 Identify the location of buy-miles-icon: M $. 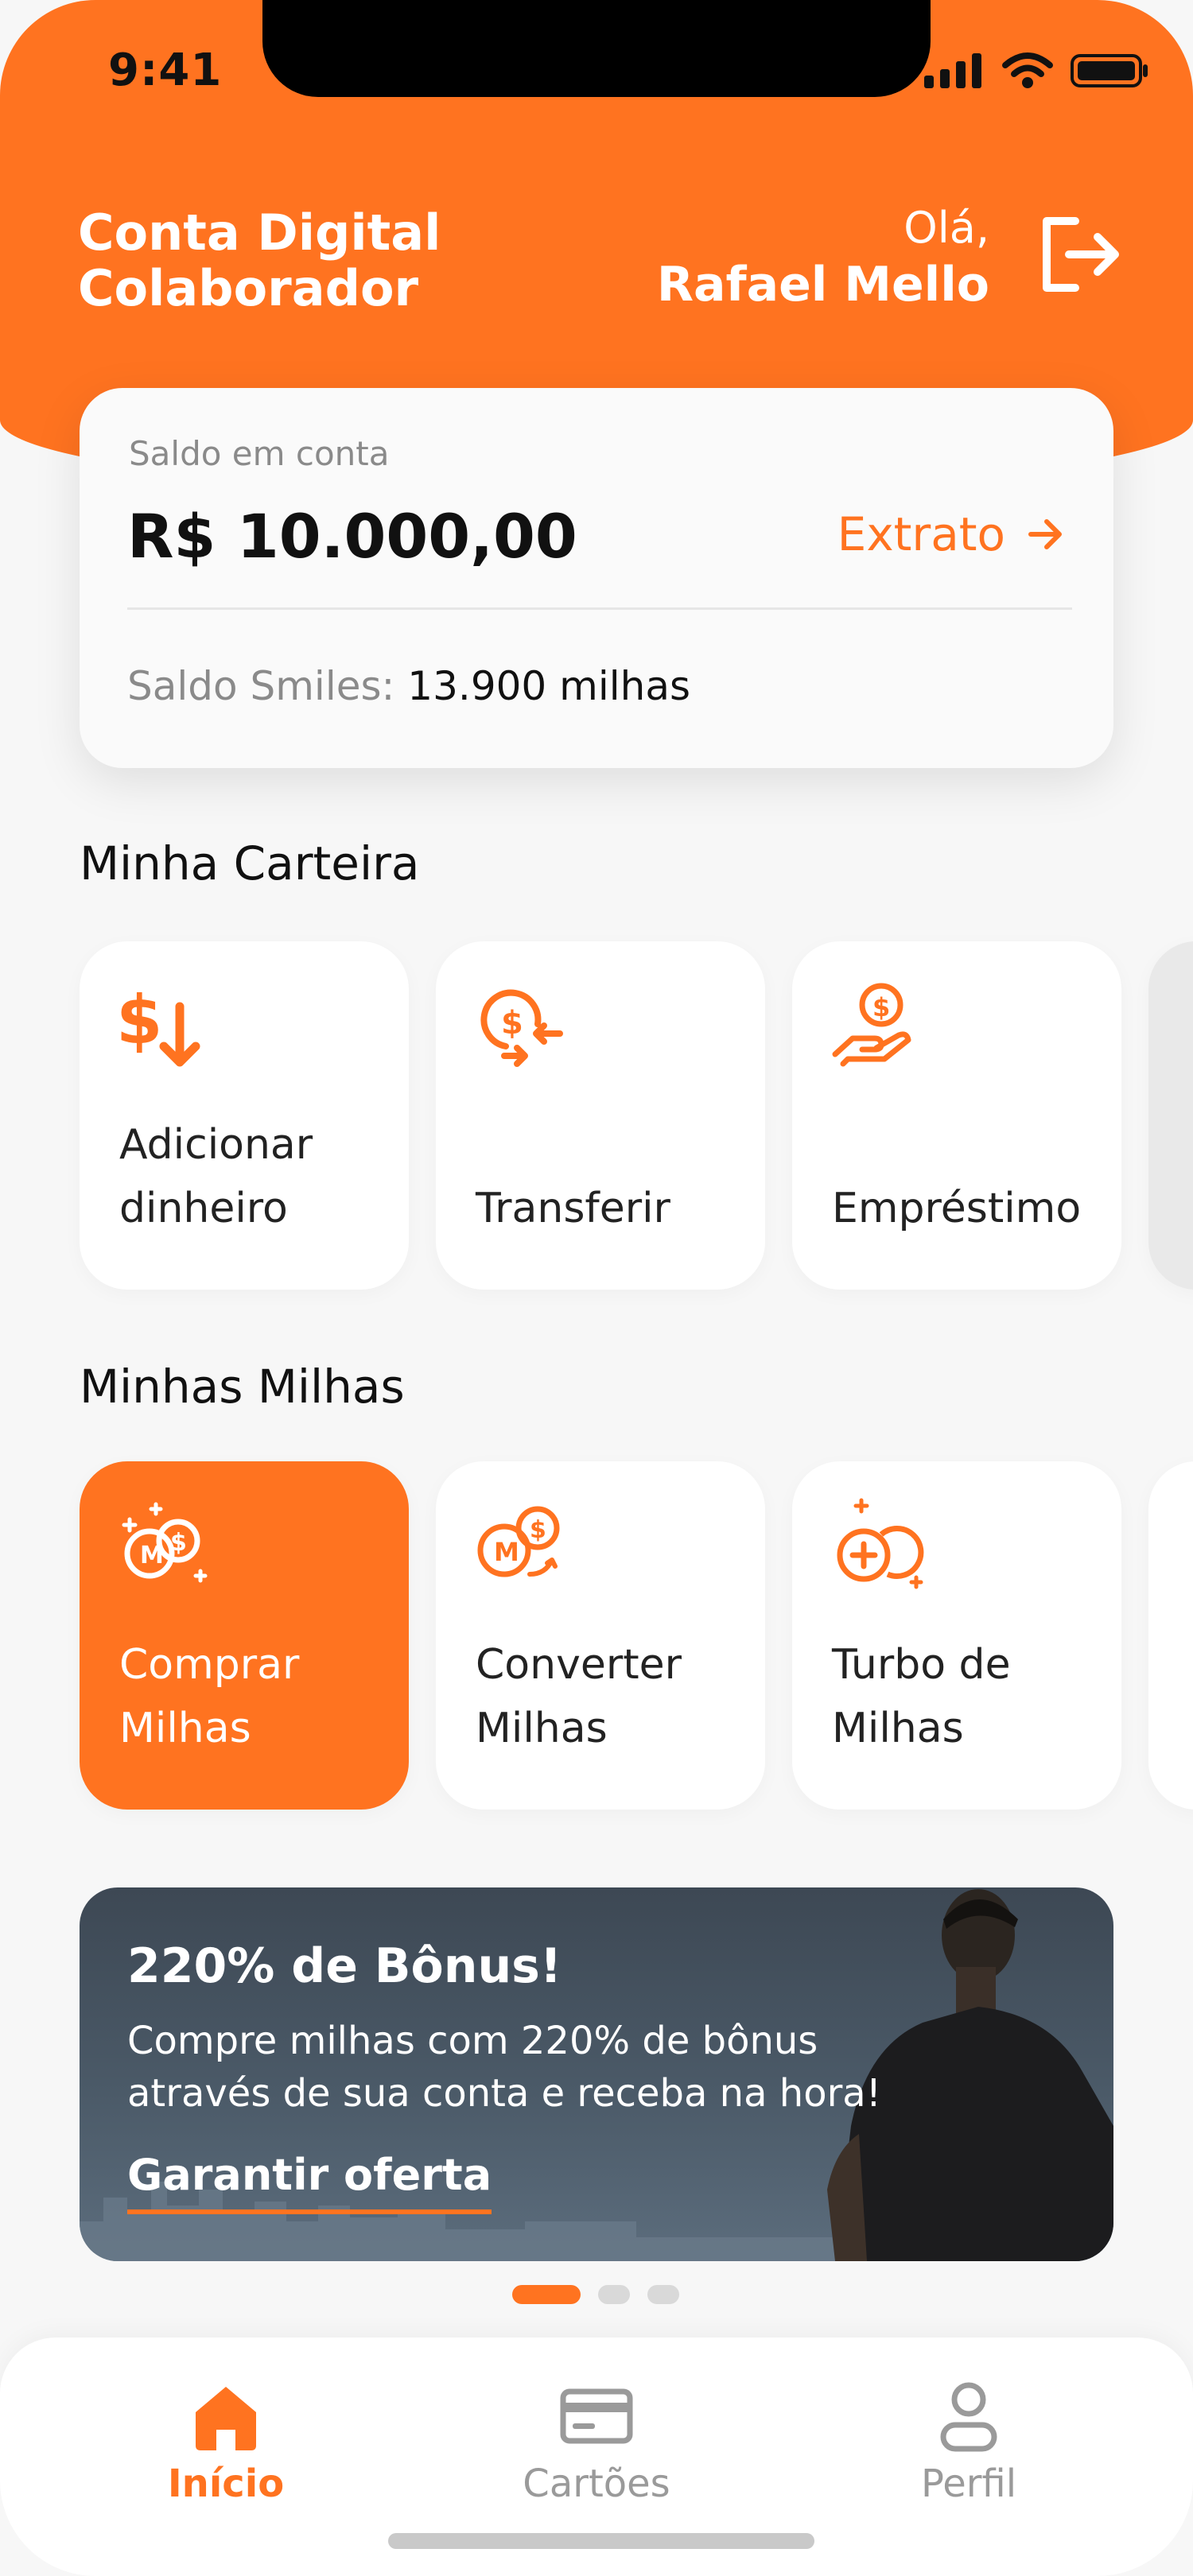
(165, 1542).